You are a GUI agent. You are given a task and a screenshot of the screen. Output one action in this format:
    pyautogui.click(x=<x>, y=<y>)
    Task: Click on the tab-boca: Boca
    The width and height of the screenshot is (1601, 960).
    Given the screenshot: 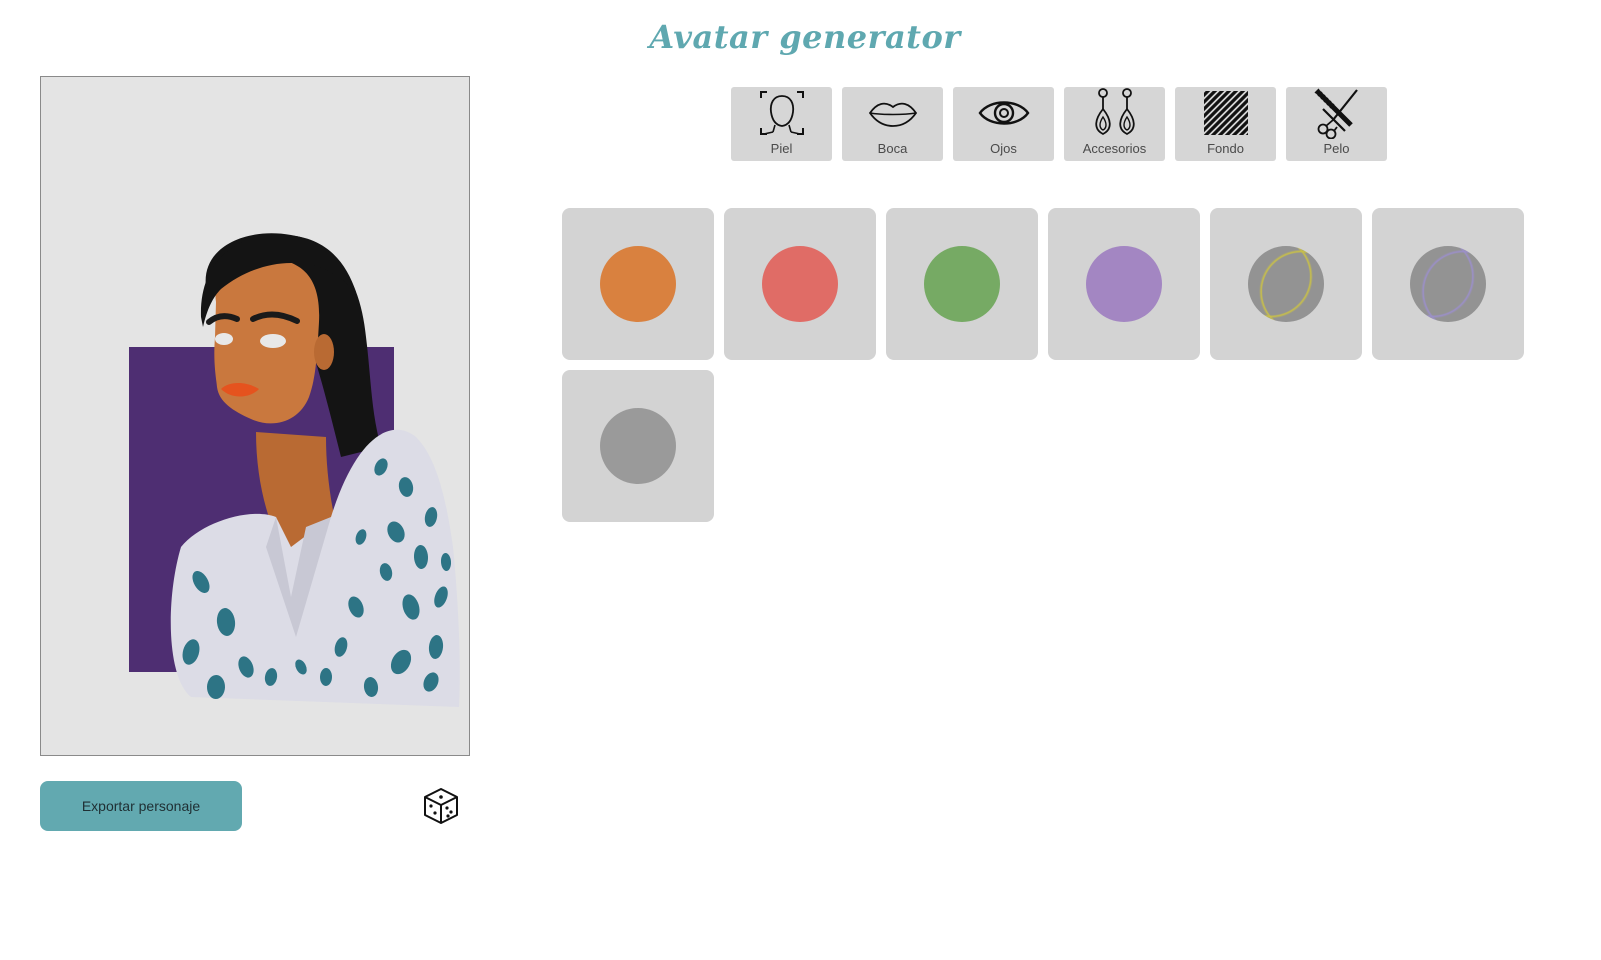 What is the action you would take?
    pyautogui.click(x=892, y=124)
    